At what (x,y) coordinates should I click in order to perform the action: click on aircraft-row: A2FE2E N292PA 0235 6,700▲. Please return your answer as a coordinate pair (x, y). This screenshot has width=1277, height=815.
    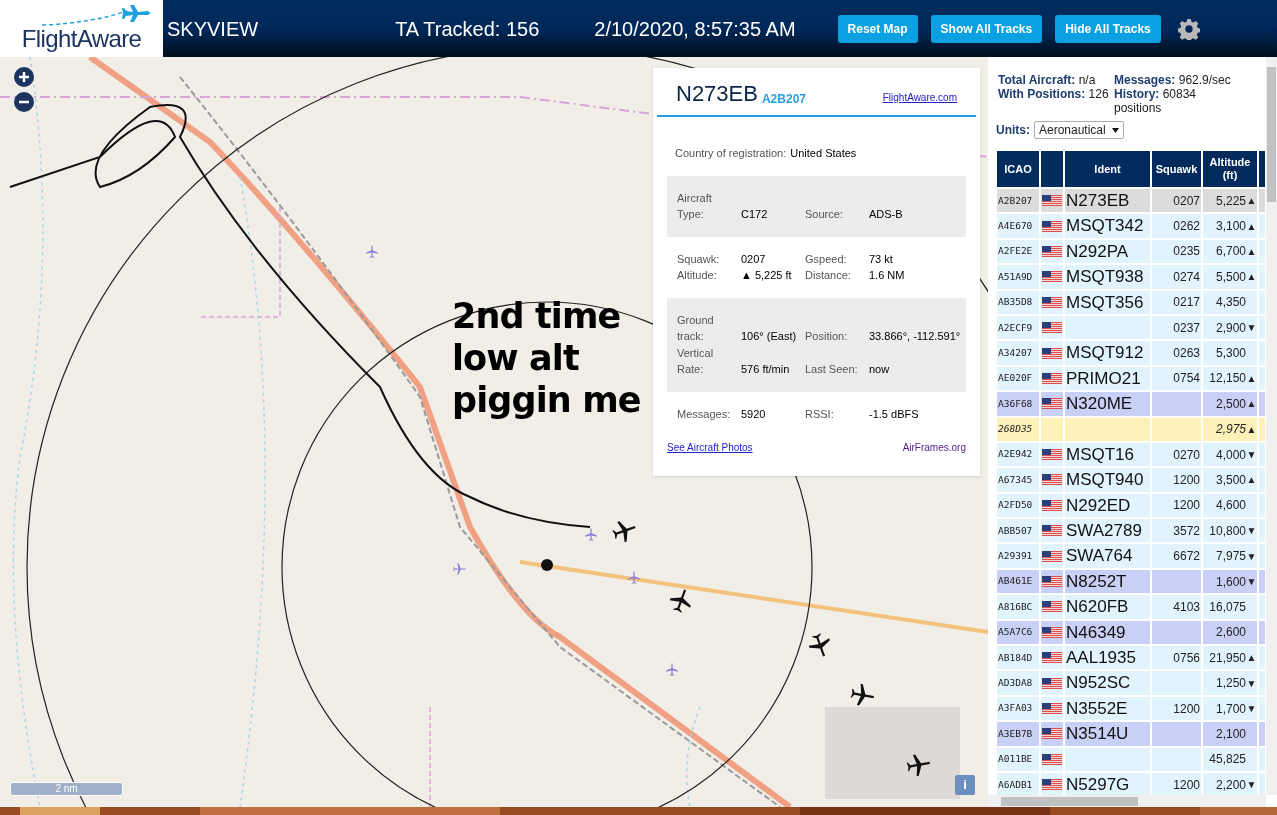
    Looking at the image, I should click on (1131, 251).